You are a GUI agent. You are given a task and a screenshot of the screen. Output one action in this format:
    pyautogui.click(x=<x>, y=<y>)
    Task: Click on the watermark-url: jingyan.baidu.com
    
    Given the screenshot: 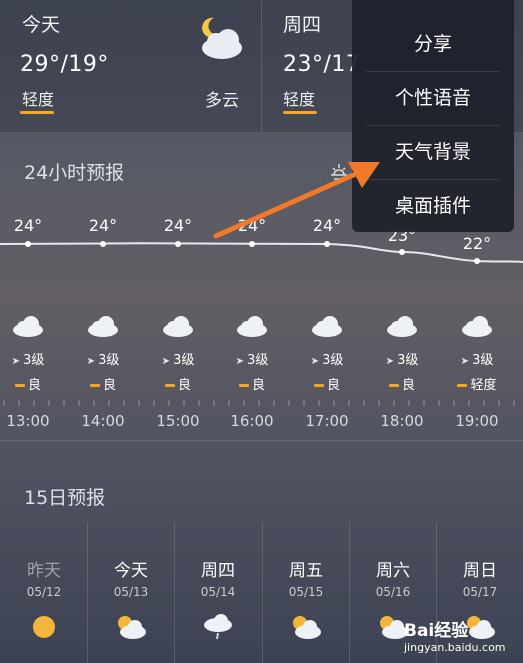 What is the action you would take?
    pyautogui.click(x=455, y=647)
    